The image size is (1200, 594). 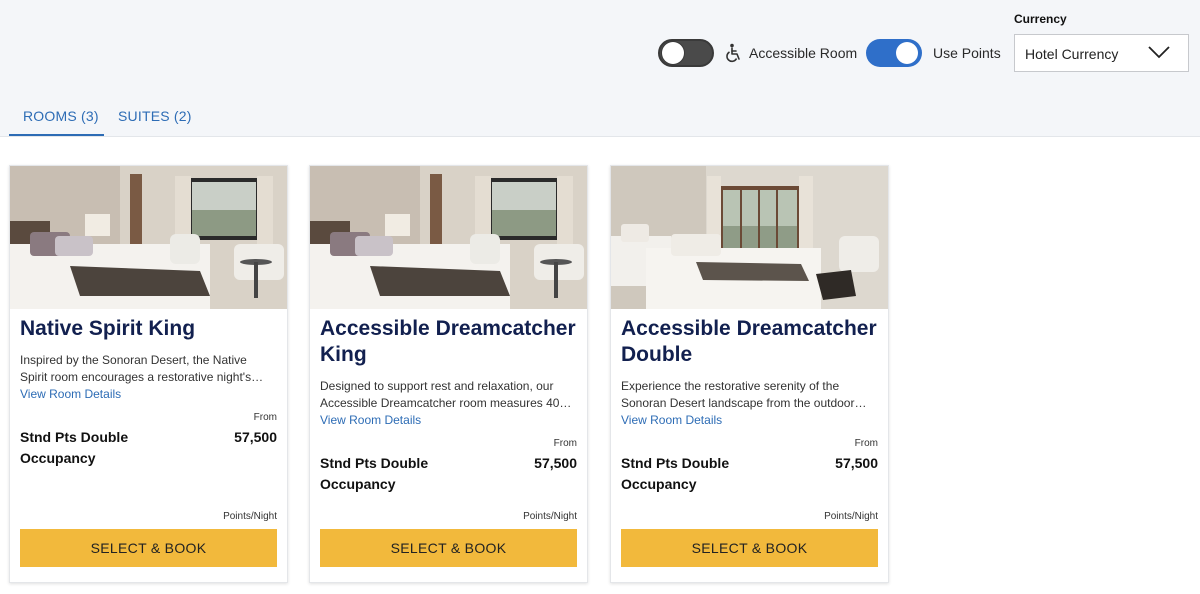 I want to click on use-points-label: Use Points, so click(x=967, y=53).